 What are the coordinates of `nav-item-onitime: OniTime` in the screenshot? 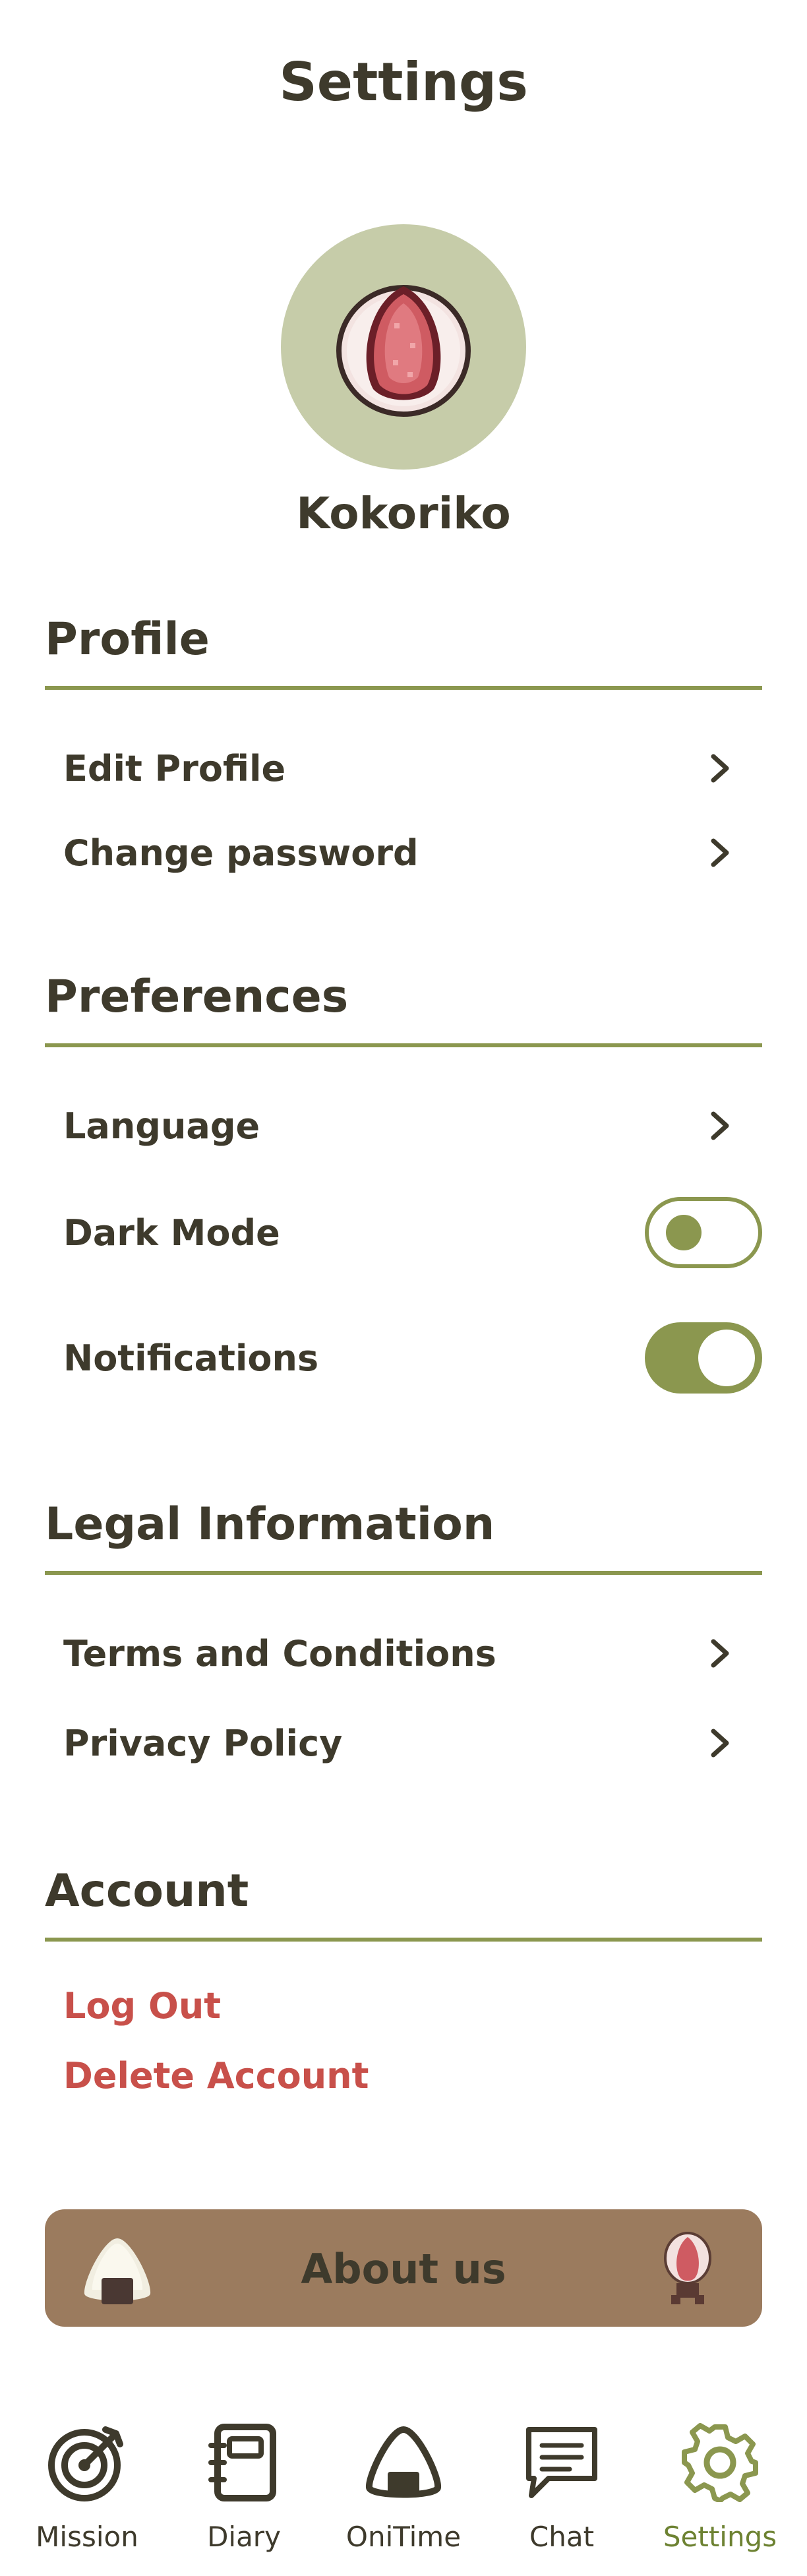 It's located at (403, 2491).